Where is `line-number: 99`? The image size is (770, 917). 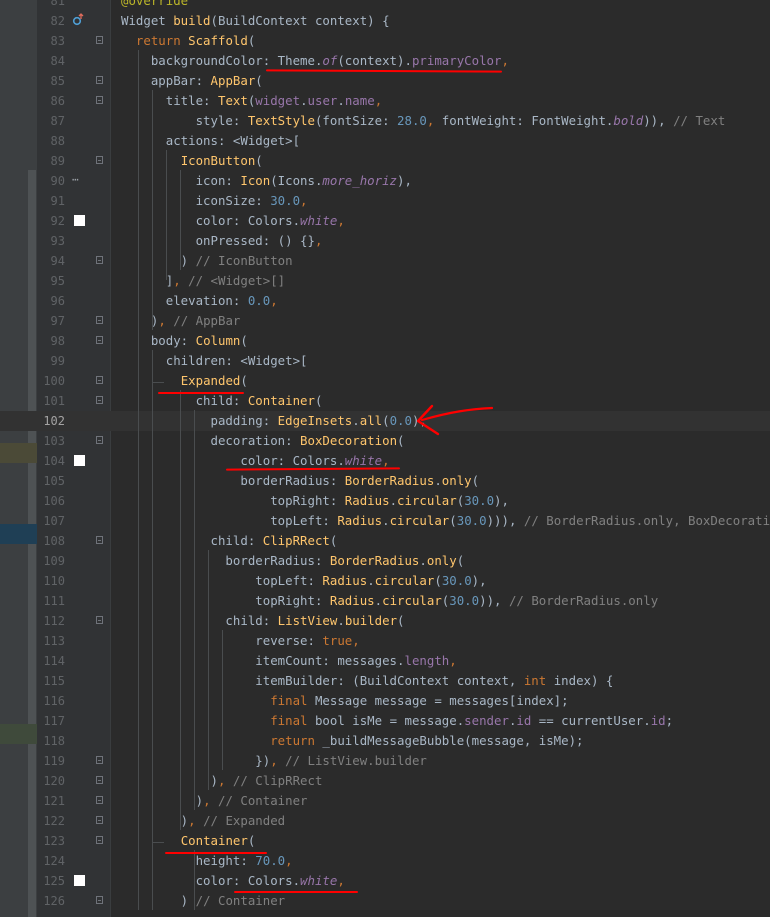 line-number: 99 is located at coordinates (51, 361).